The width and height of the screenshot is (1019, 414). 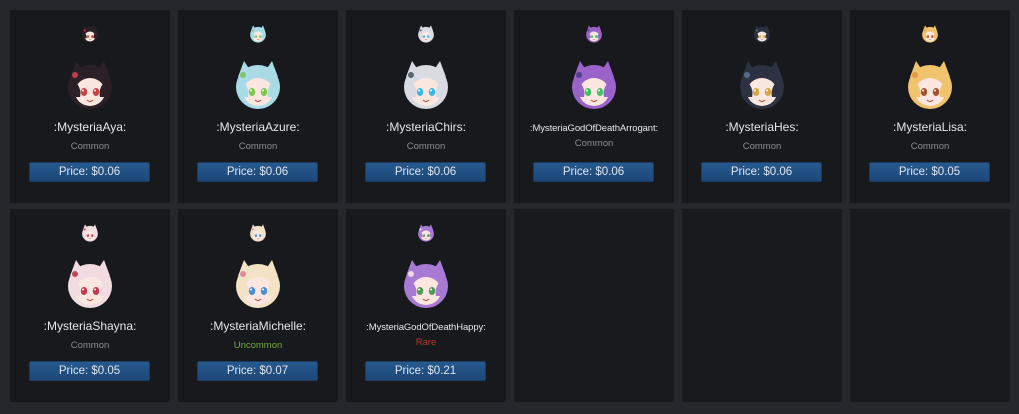 I want to click on emoticon-item-card: :MysteriaShayna: Common Price: $0.05, so click(x=90, y=305).